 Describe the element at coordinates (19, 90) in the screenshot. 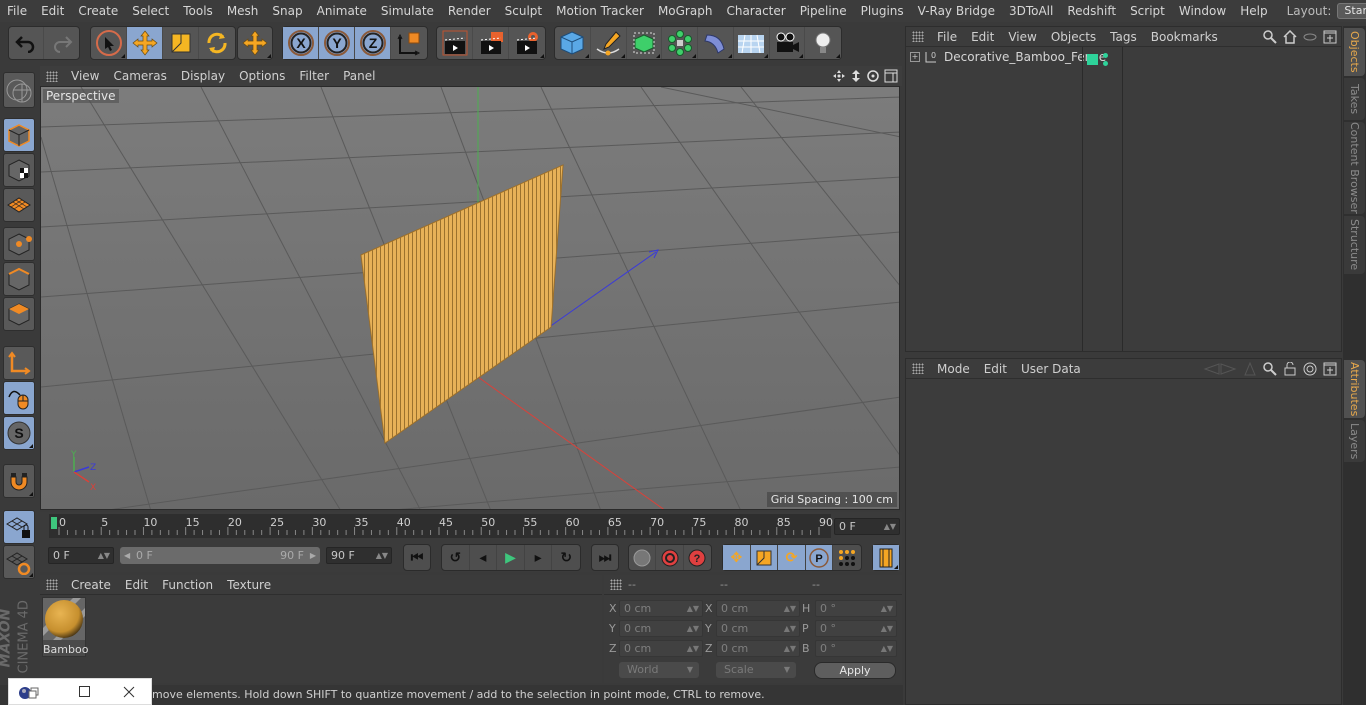

I see `make-editable-icon` at that location.